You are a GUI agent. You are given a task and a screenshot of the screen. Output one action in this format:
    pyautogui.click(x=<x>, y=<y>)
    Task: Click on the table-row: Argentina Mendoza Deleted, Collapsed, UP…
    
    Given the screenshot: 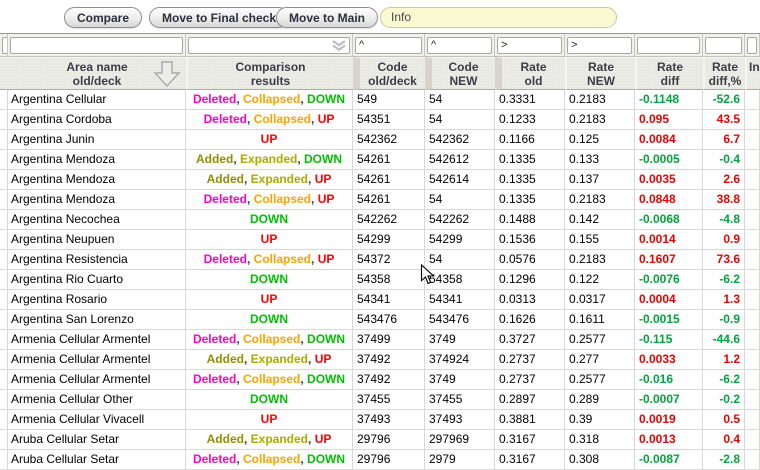 What is the action you would take?
    pyautogui.click(x=380, y=200)
    